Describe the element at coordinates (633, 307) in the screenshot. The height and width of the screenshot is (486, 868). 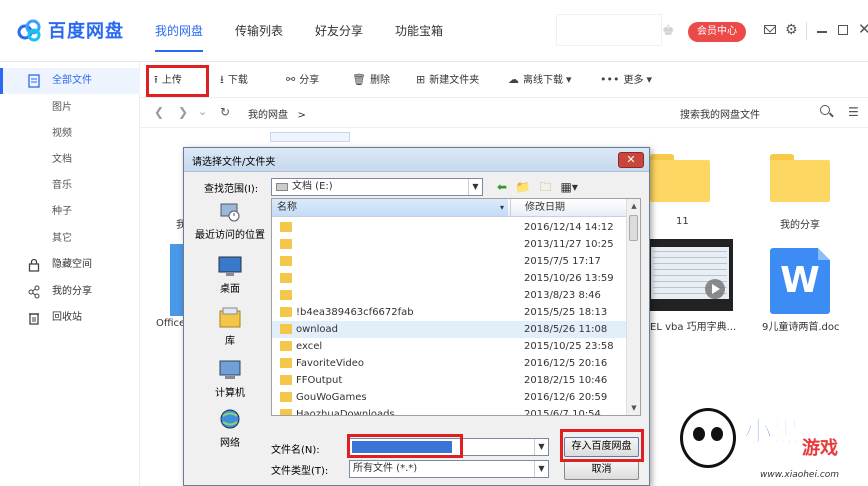
I see `vertical-scrollbar: ▲ ▼` at that location.